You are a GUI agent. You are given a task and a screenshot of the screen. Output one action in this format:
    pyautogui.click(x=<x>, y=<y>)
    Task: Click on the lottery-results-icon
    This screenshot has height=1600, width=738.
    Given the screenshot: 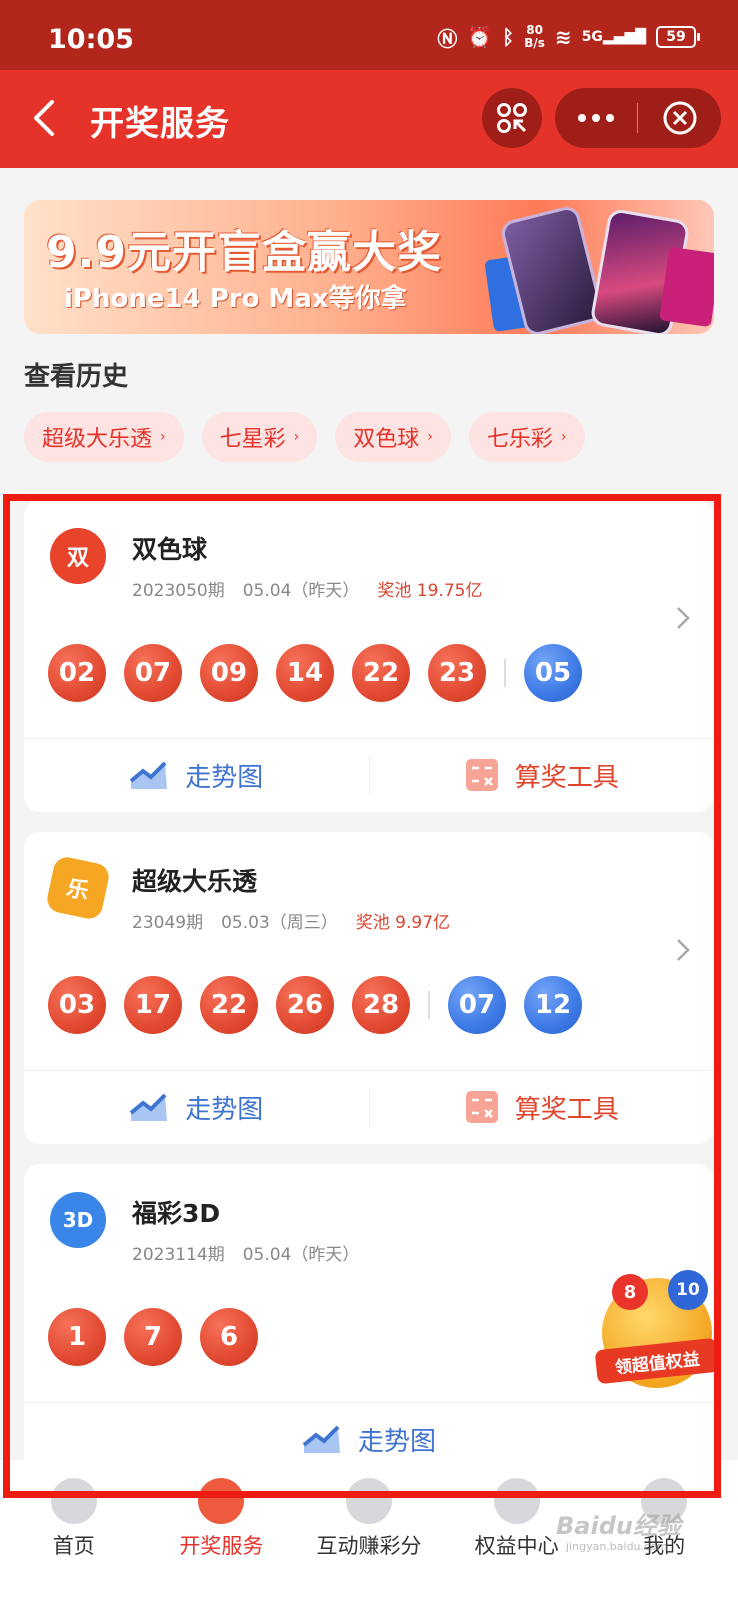 What is the action you would take?
    pyautogui.click(x=221, y=1501)
    